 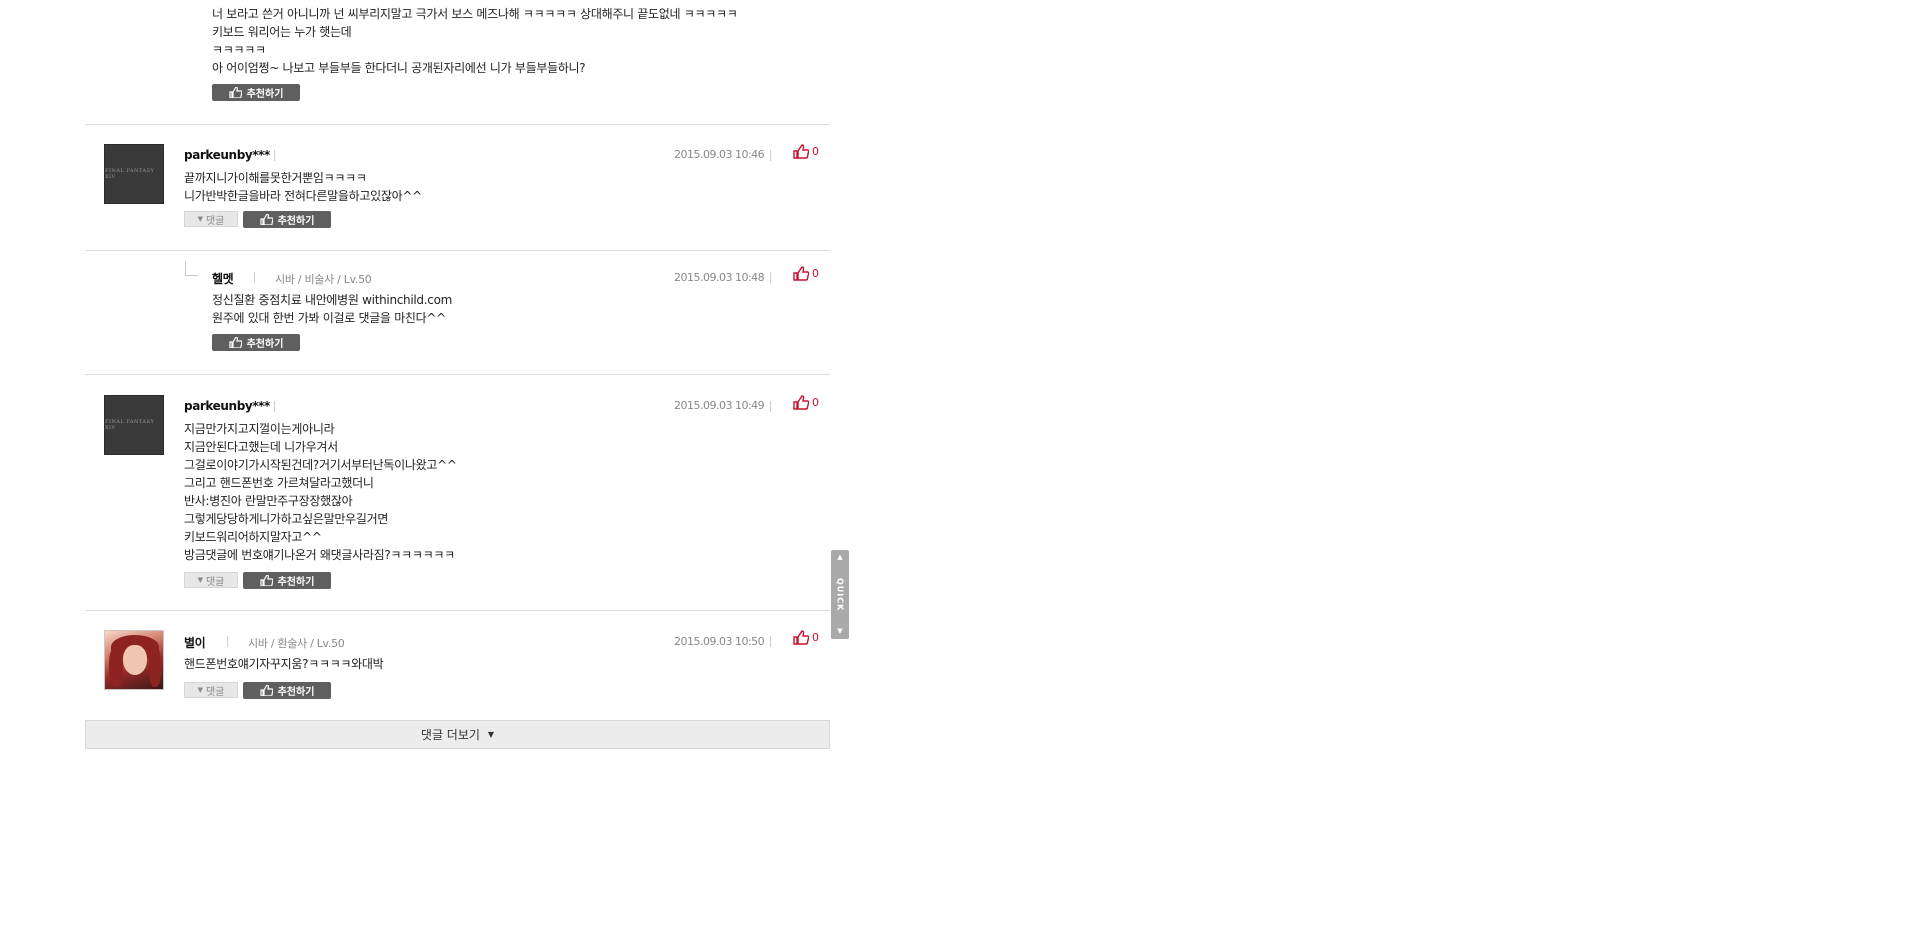 I want to click on comment-line: 원주에 있대 한번 가봐 이걸로 댓글을 마친다^^, so click(x=329, y=318).